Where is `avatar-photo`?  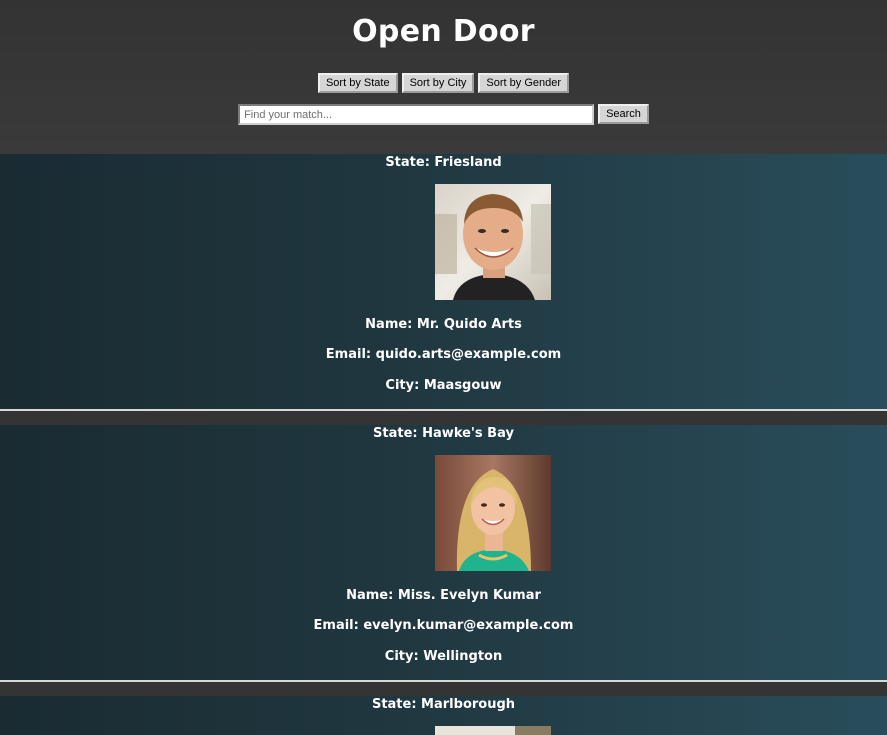 avatar-photo is located at coordinates (493, 730).